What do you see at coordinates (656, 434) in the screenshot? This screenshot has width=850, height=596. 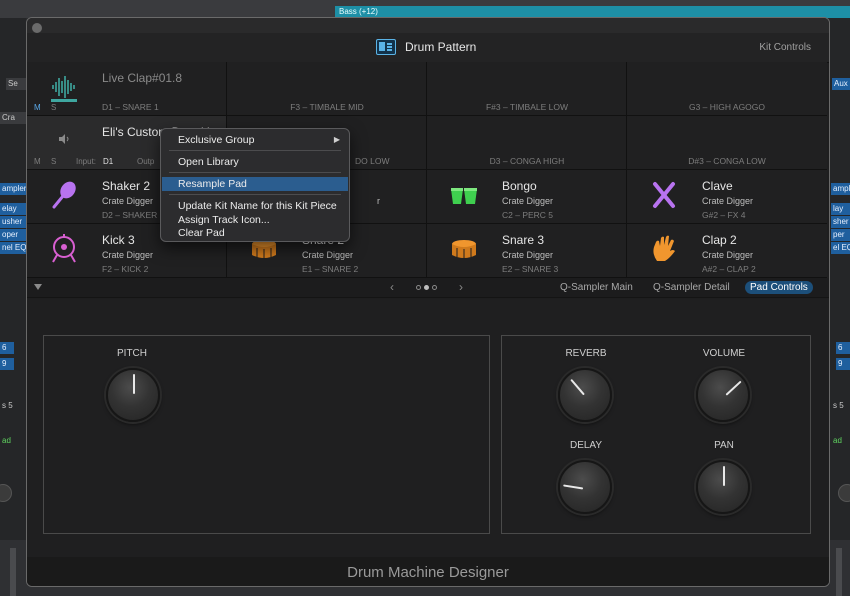 I see `effects-panel: REVERB VOLUME DELAY PAN` at bounding box center [656, 434].